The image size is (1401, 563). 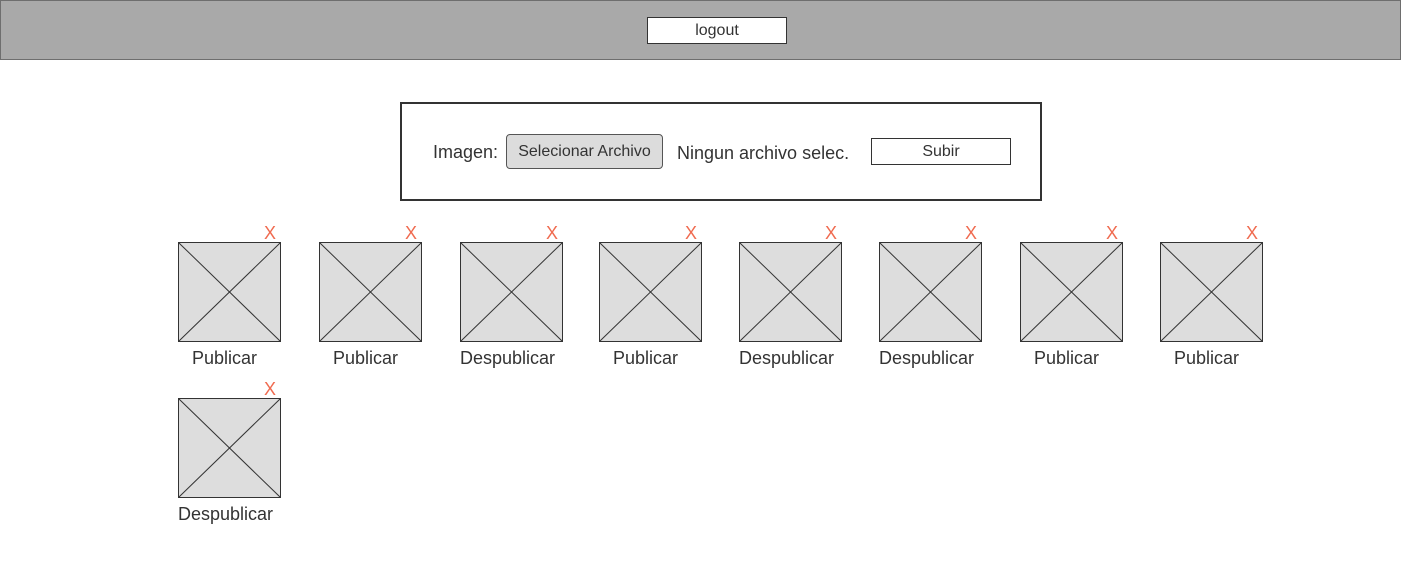 I want to click on logout-button: logout, so click(x=717, y=30).